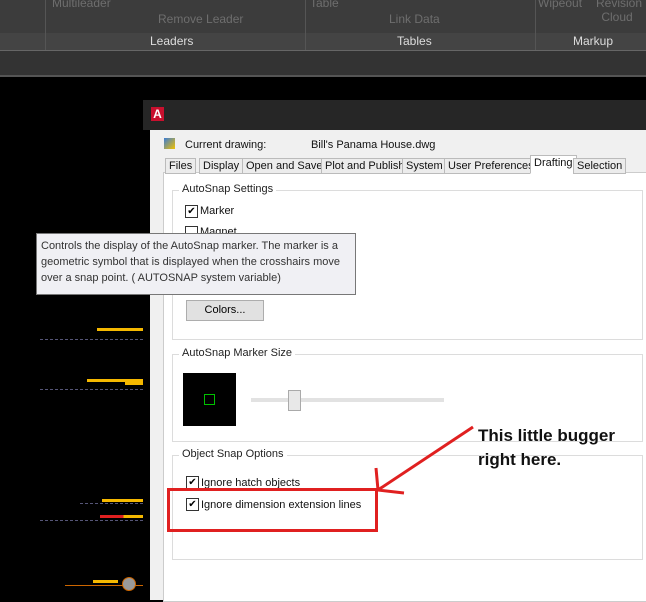  I want to click on annotation-text: This little bugger right here., so click(546, 447).